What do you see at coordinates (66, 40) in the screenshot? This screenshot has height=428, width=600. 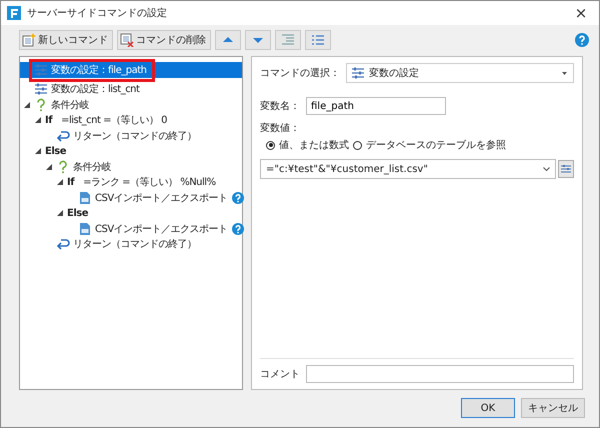 I see `new-command-button: 新しいコマンド` at bounding box center [66, 40].